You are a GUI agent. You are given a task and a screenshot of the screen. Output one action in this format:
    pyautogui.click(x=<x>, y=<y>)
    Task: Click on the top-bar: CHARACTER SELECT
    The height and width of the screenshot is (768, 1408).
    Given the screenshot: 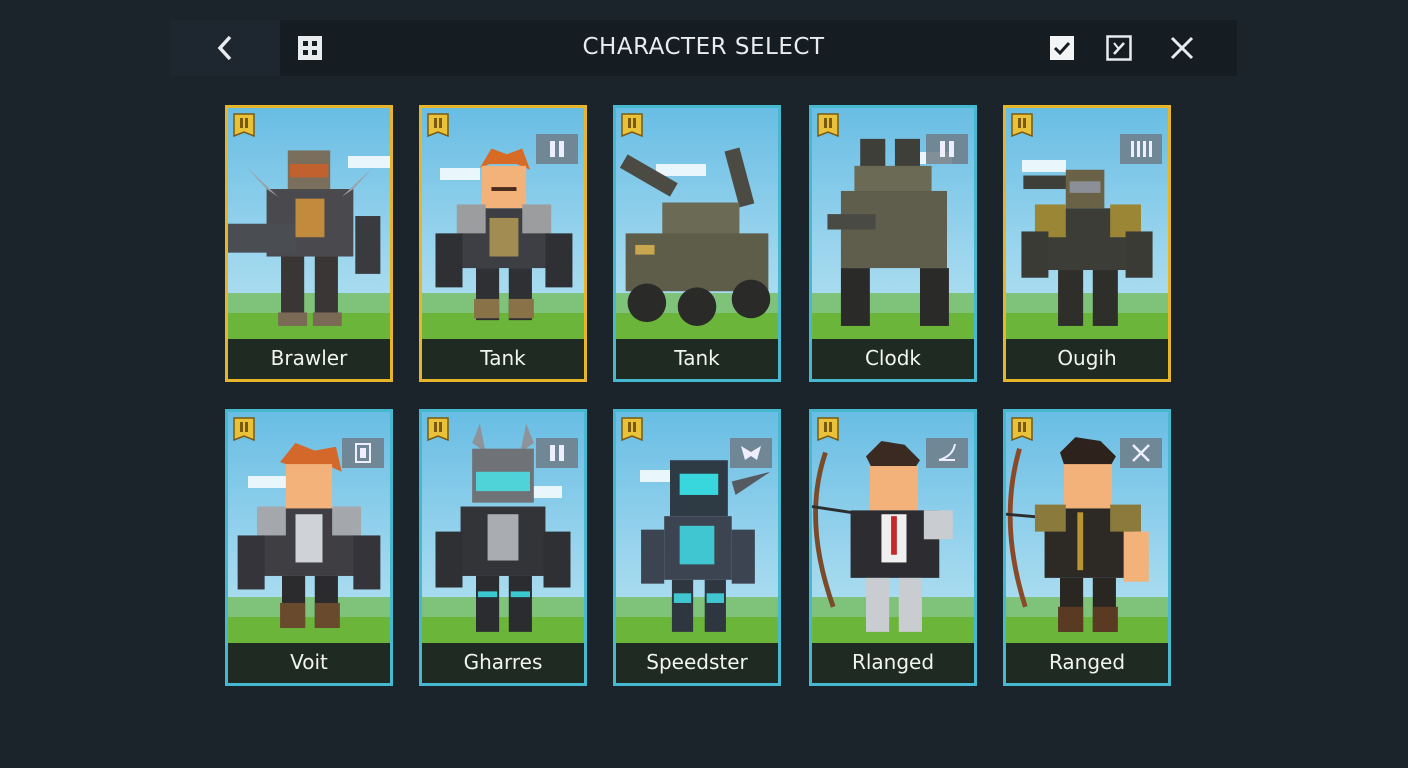 What is the action you would take?
    pyautogui.click(x=703, y=48)
    